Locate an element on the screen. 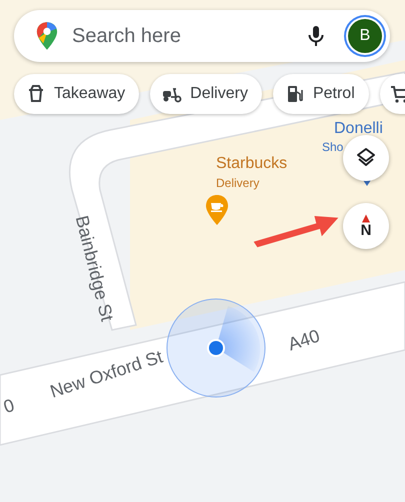 This screenshot has height=502, width=405. search-field: Search here is located at coordinates (181, 36).